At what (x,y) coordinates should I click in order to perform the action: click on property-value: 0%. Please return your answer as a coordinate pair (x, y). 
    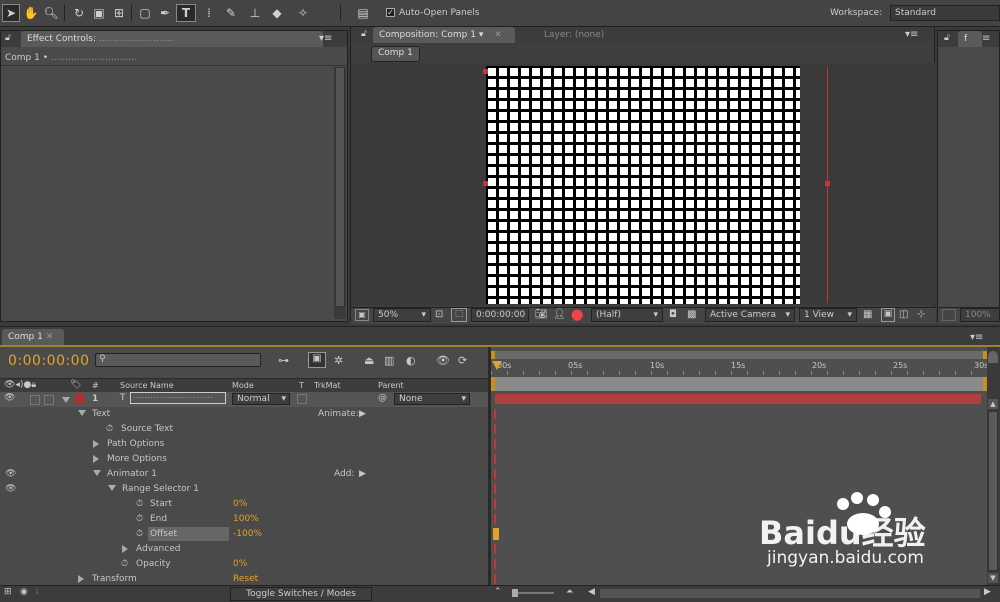
    Looking at the image, I should click on (240, 564).